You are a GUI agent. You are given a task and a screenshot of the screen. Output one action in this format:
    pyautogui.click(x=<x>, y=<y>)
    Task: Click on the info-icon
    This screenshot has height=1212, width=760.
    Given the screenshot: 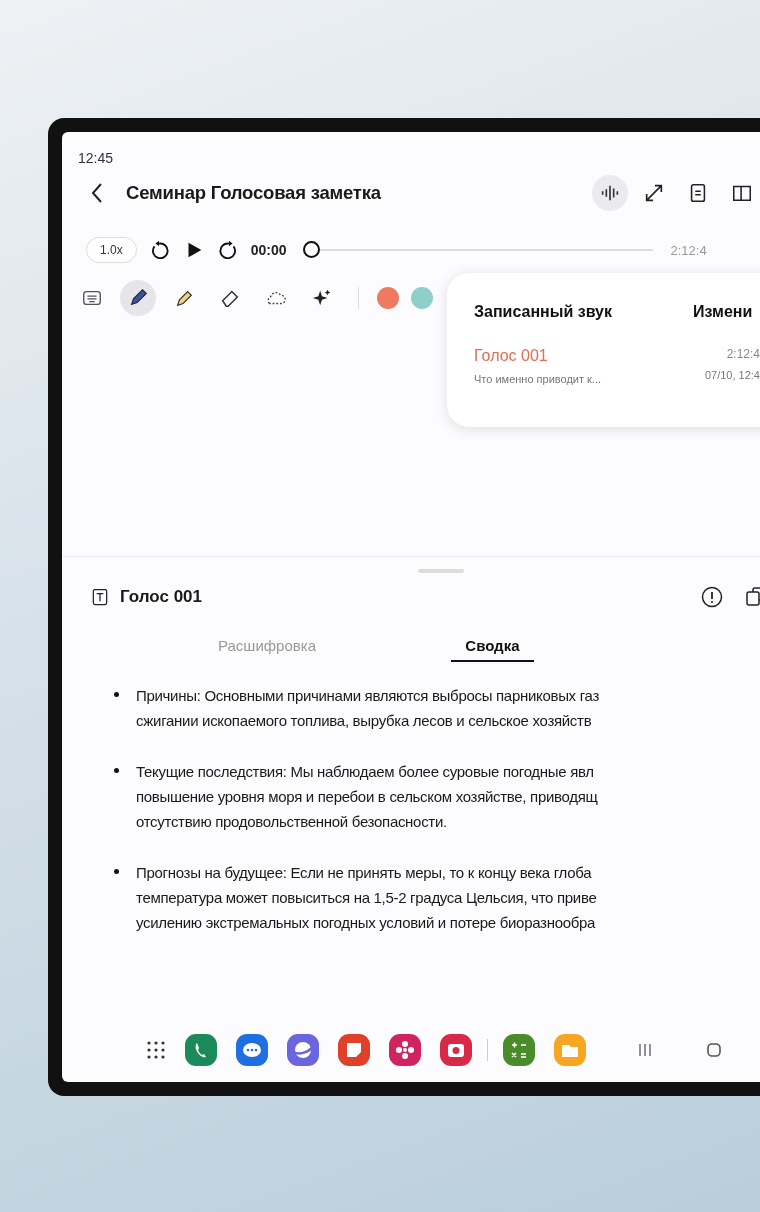 What is the action you would take?
    pyautogui.click(x=712, y=597)
    